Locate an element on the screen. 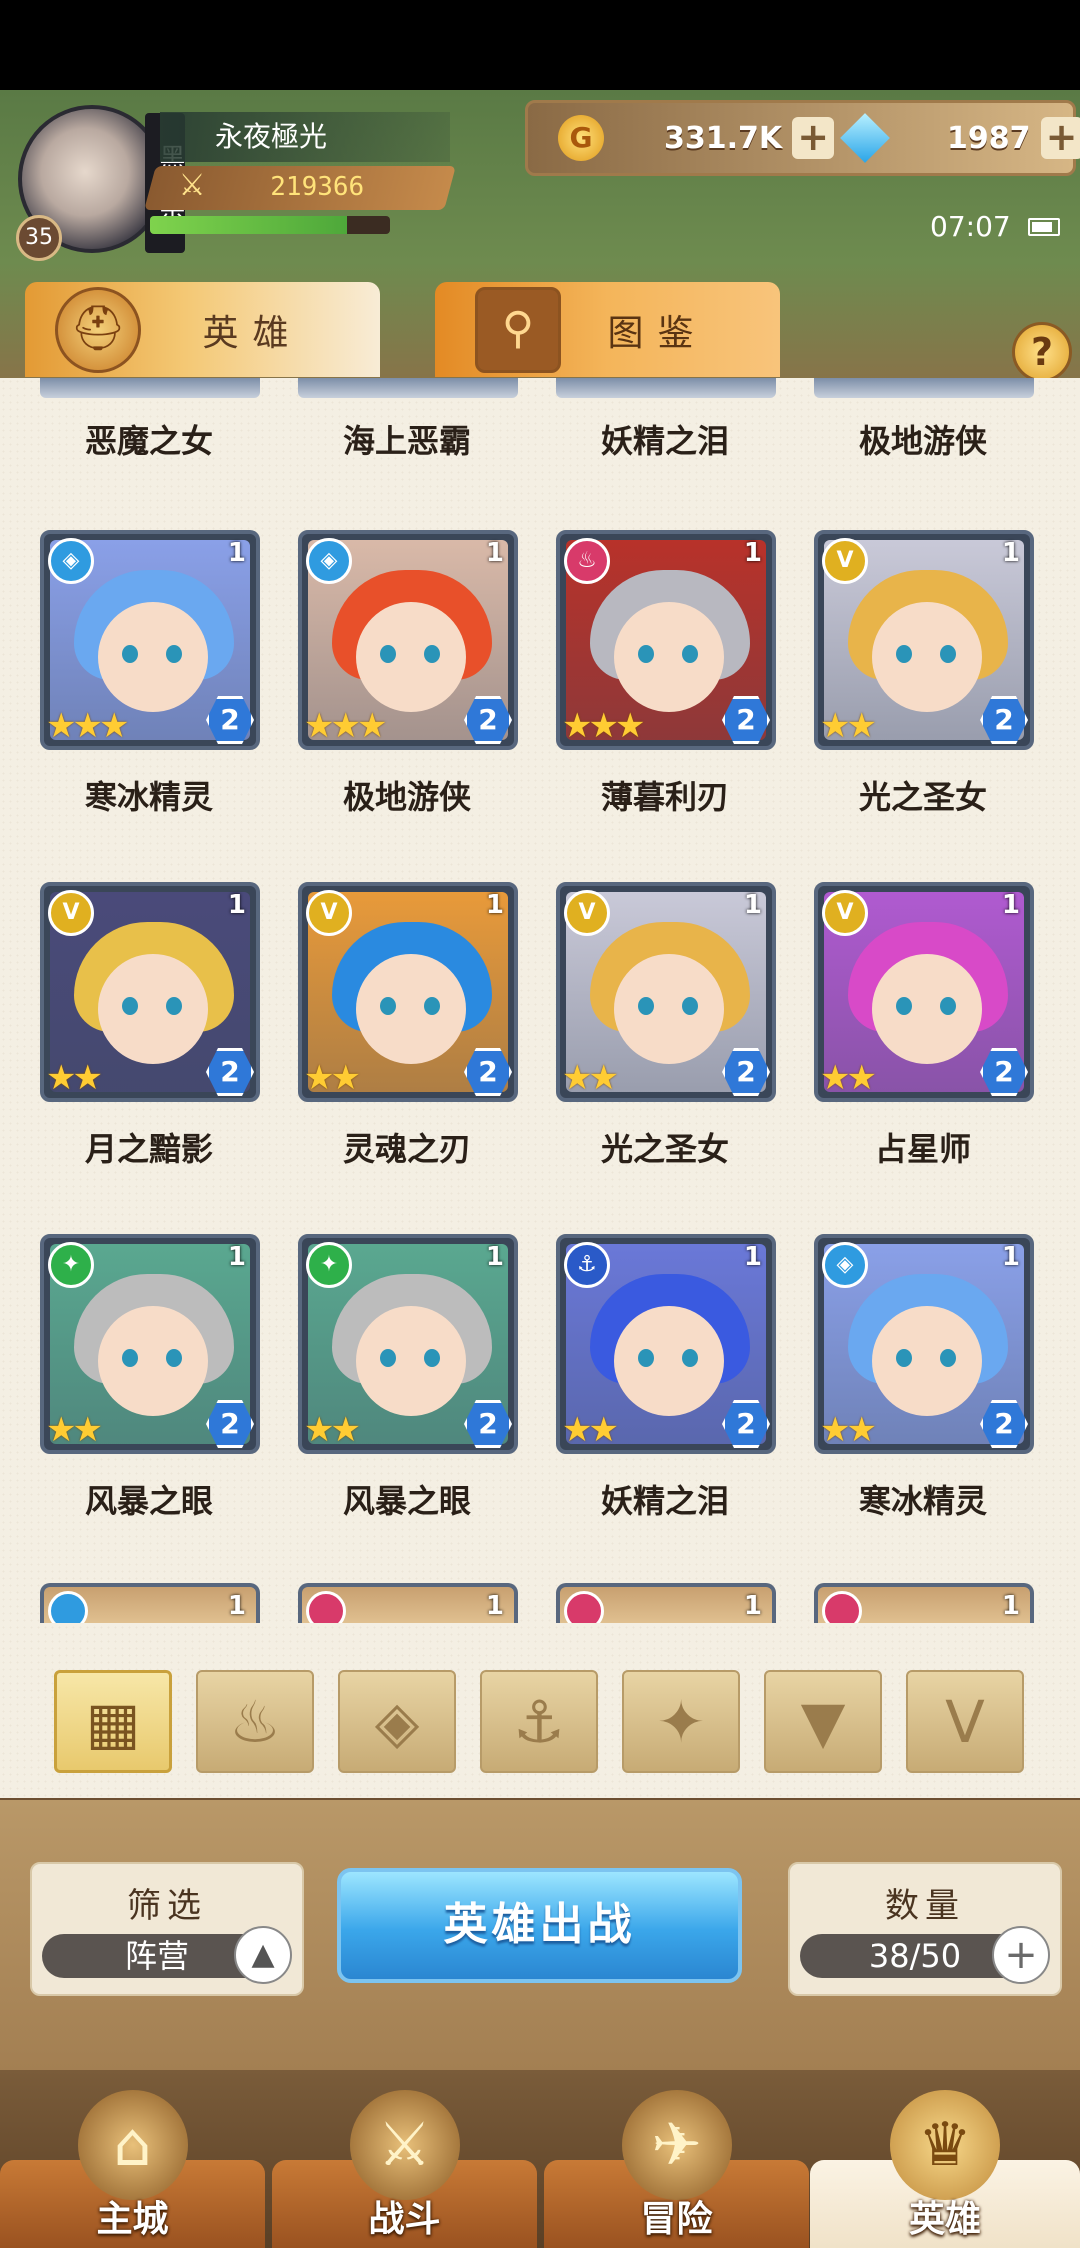  tab-guide-label: 图鉴 is located at coordinates (657, 333).